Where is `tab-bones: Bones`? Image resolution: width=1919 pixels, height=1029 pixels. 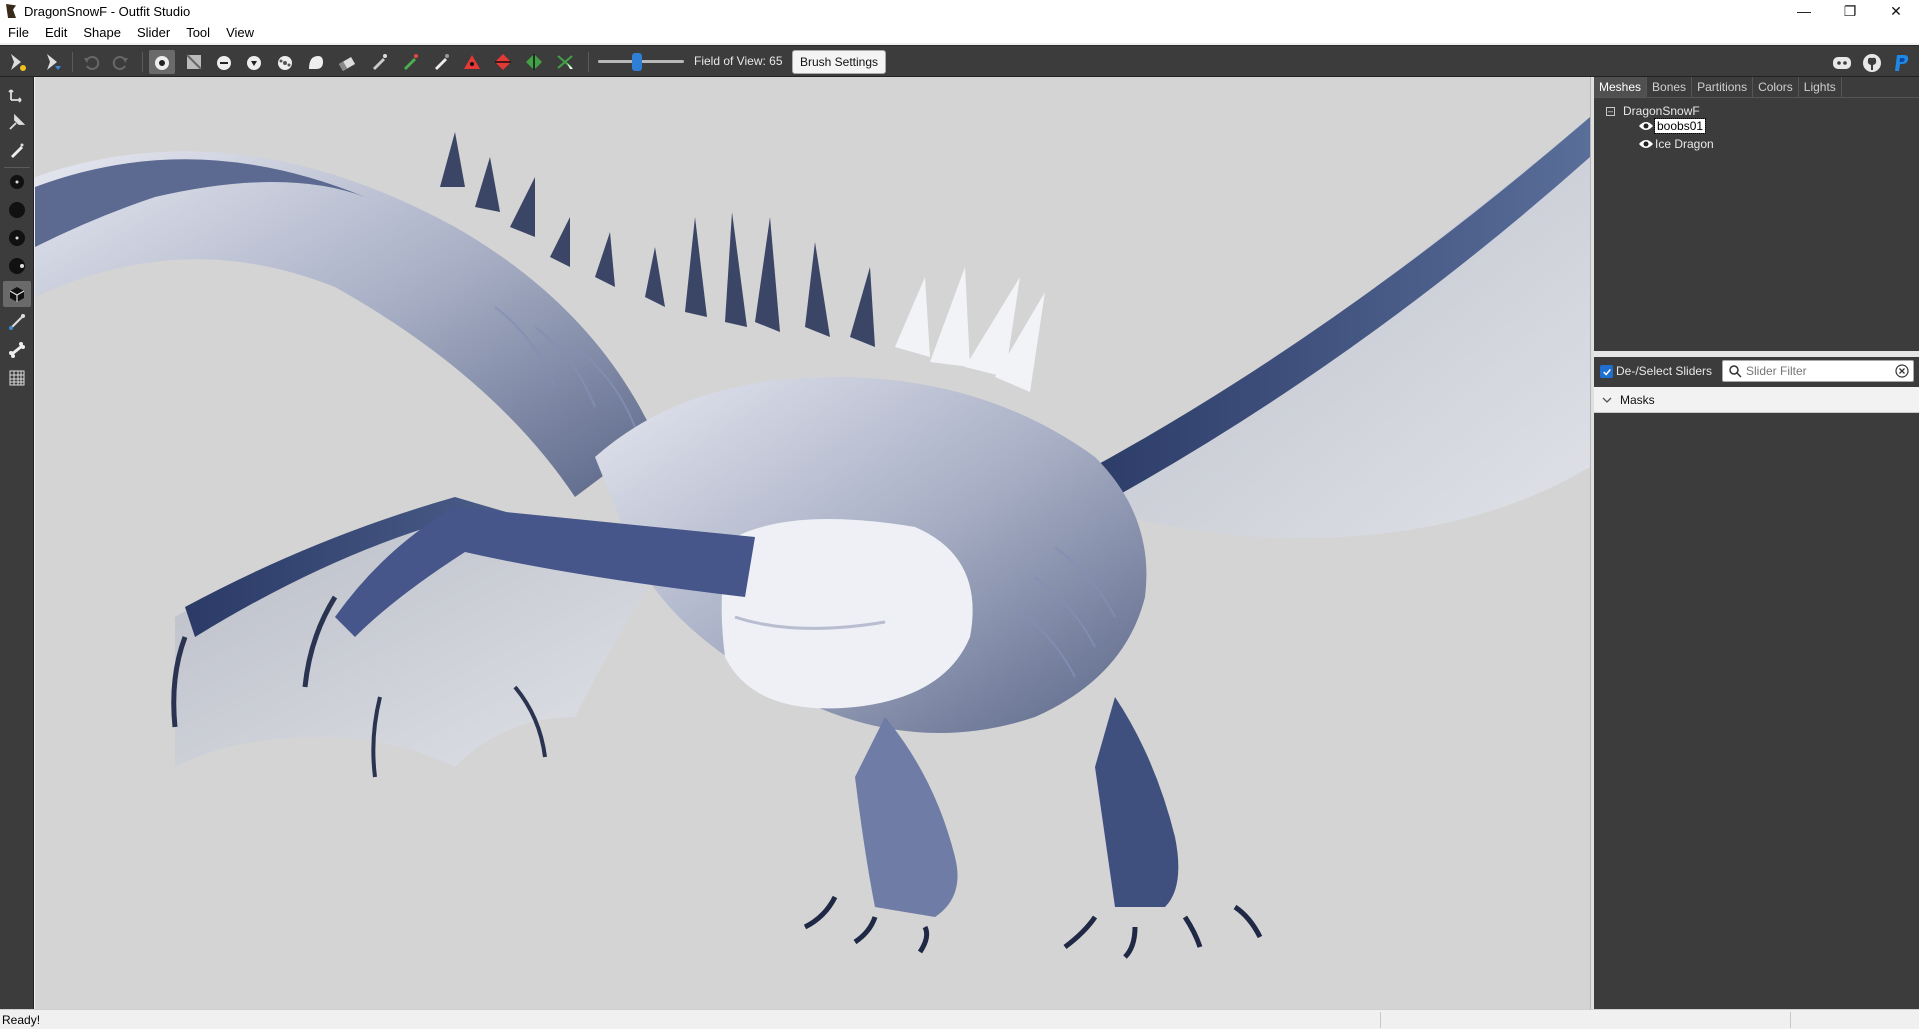 tab-bones: Bones is located at coordinates (1670, 87).